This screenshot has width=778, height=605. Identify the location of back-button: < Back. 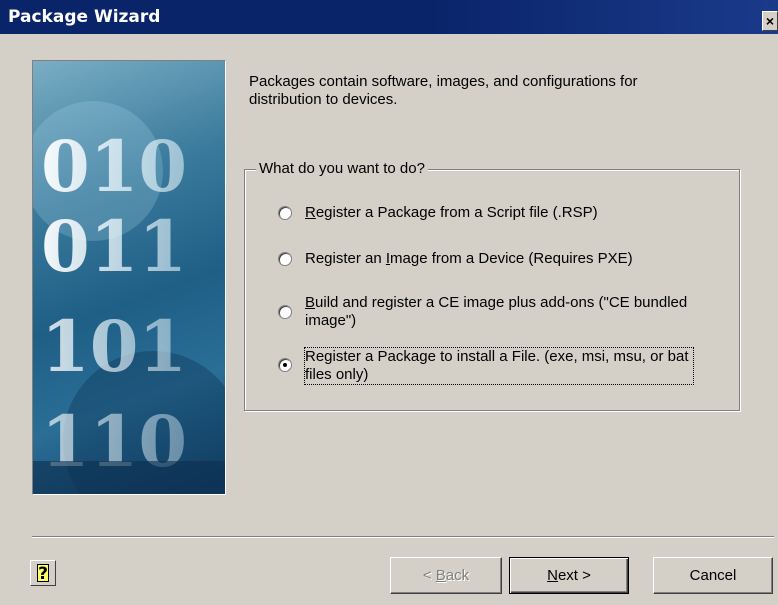
(446, 575).